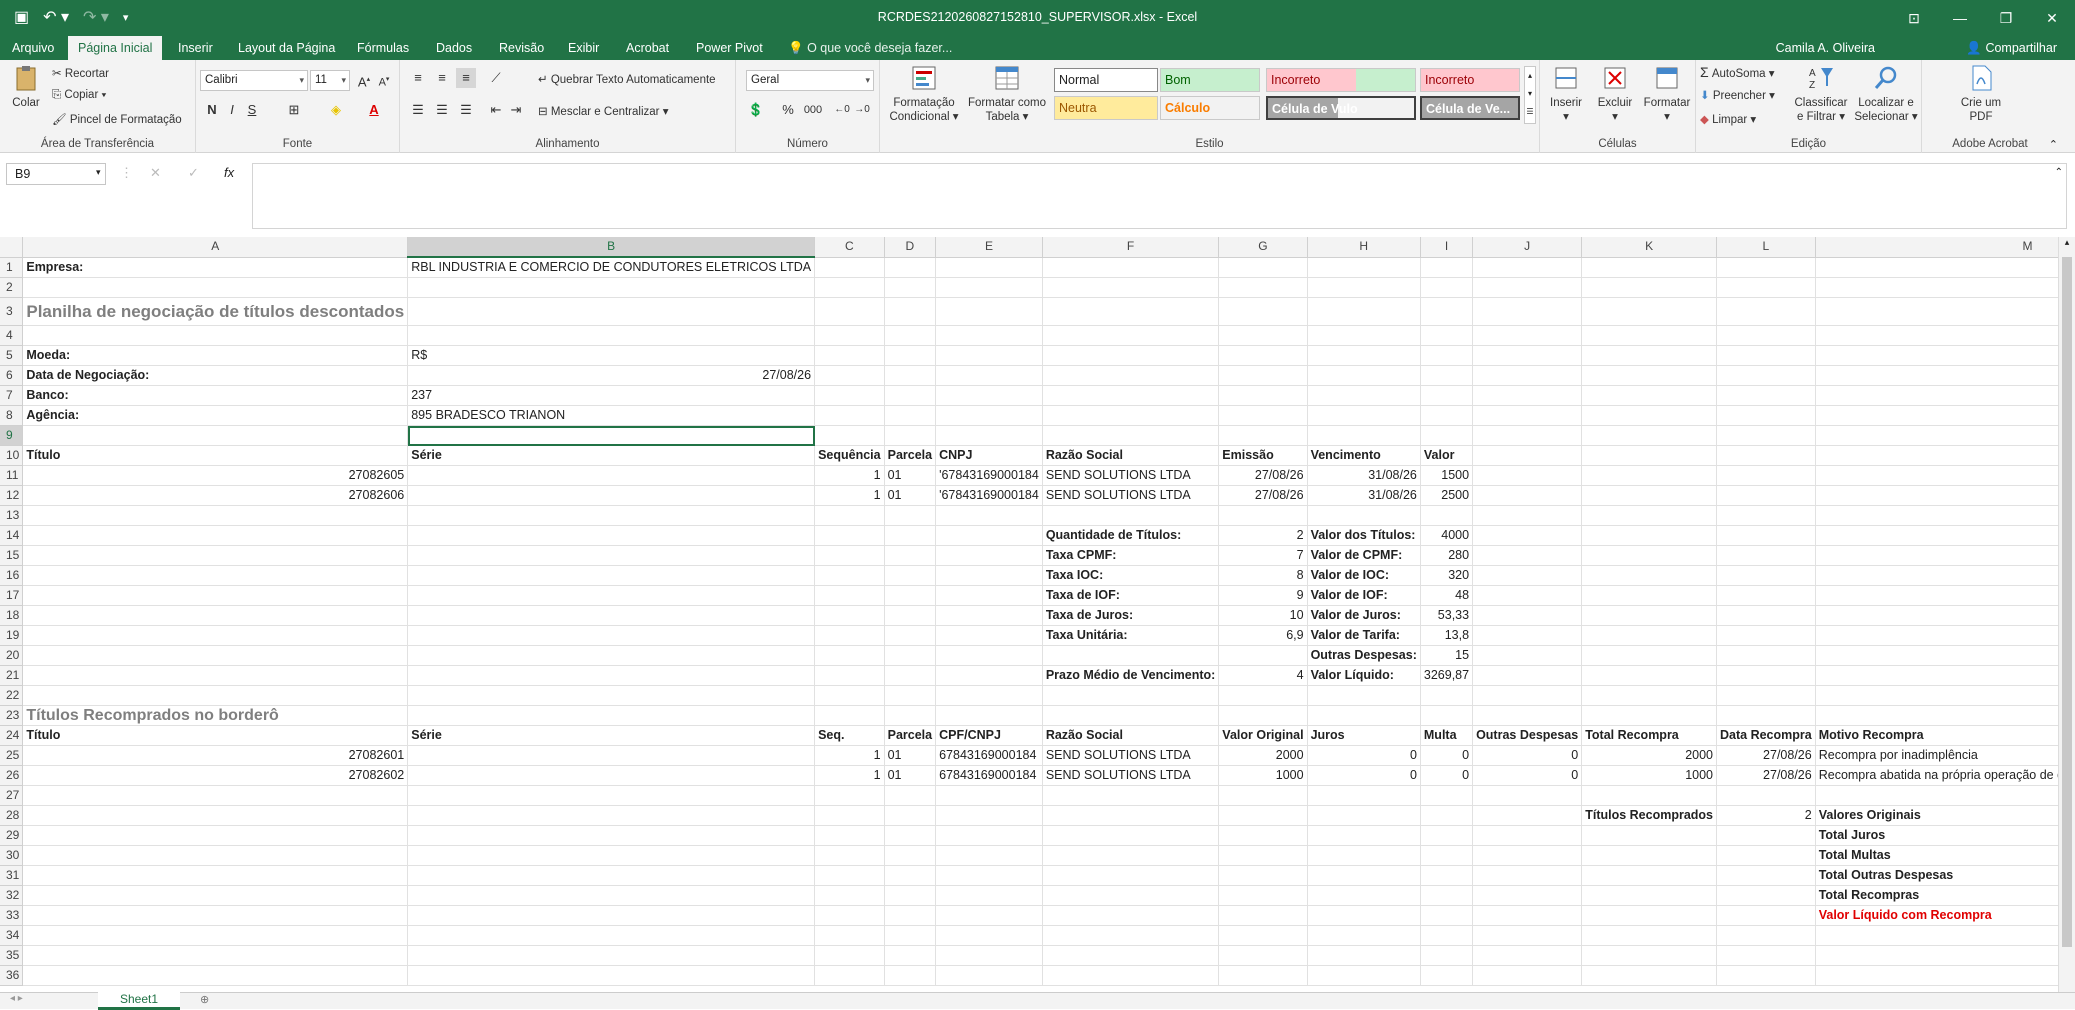  I want to click on grow-font-icon: A▴, so click(364, 80).